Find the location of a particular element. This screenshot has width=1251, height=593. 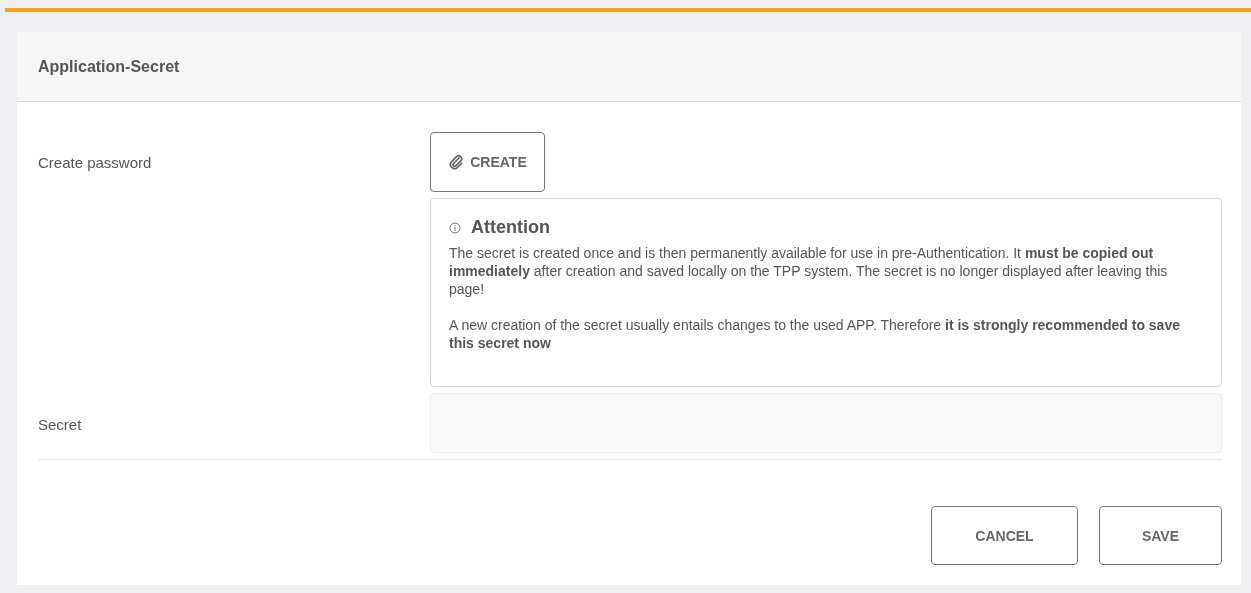

save-button: SAVE is located at coordinates (1160, 535).